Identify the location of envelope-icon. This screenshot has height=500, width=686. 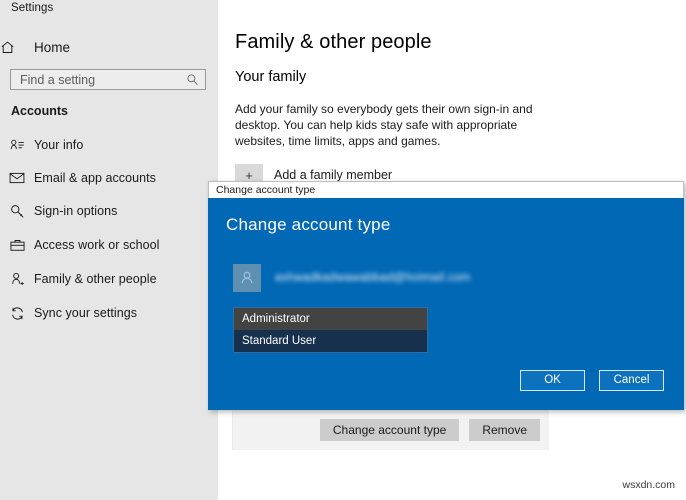
(17, 178).